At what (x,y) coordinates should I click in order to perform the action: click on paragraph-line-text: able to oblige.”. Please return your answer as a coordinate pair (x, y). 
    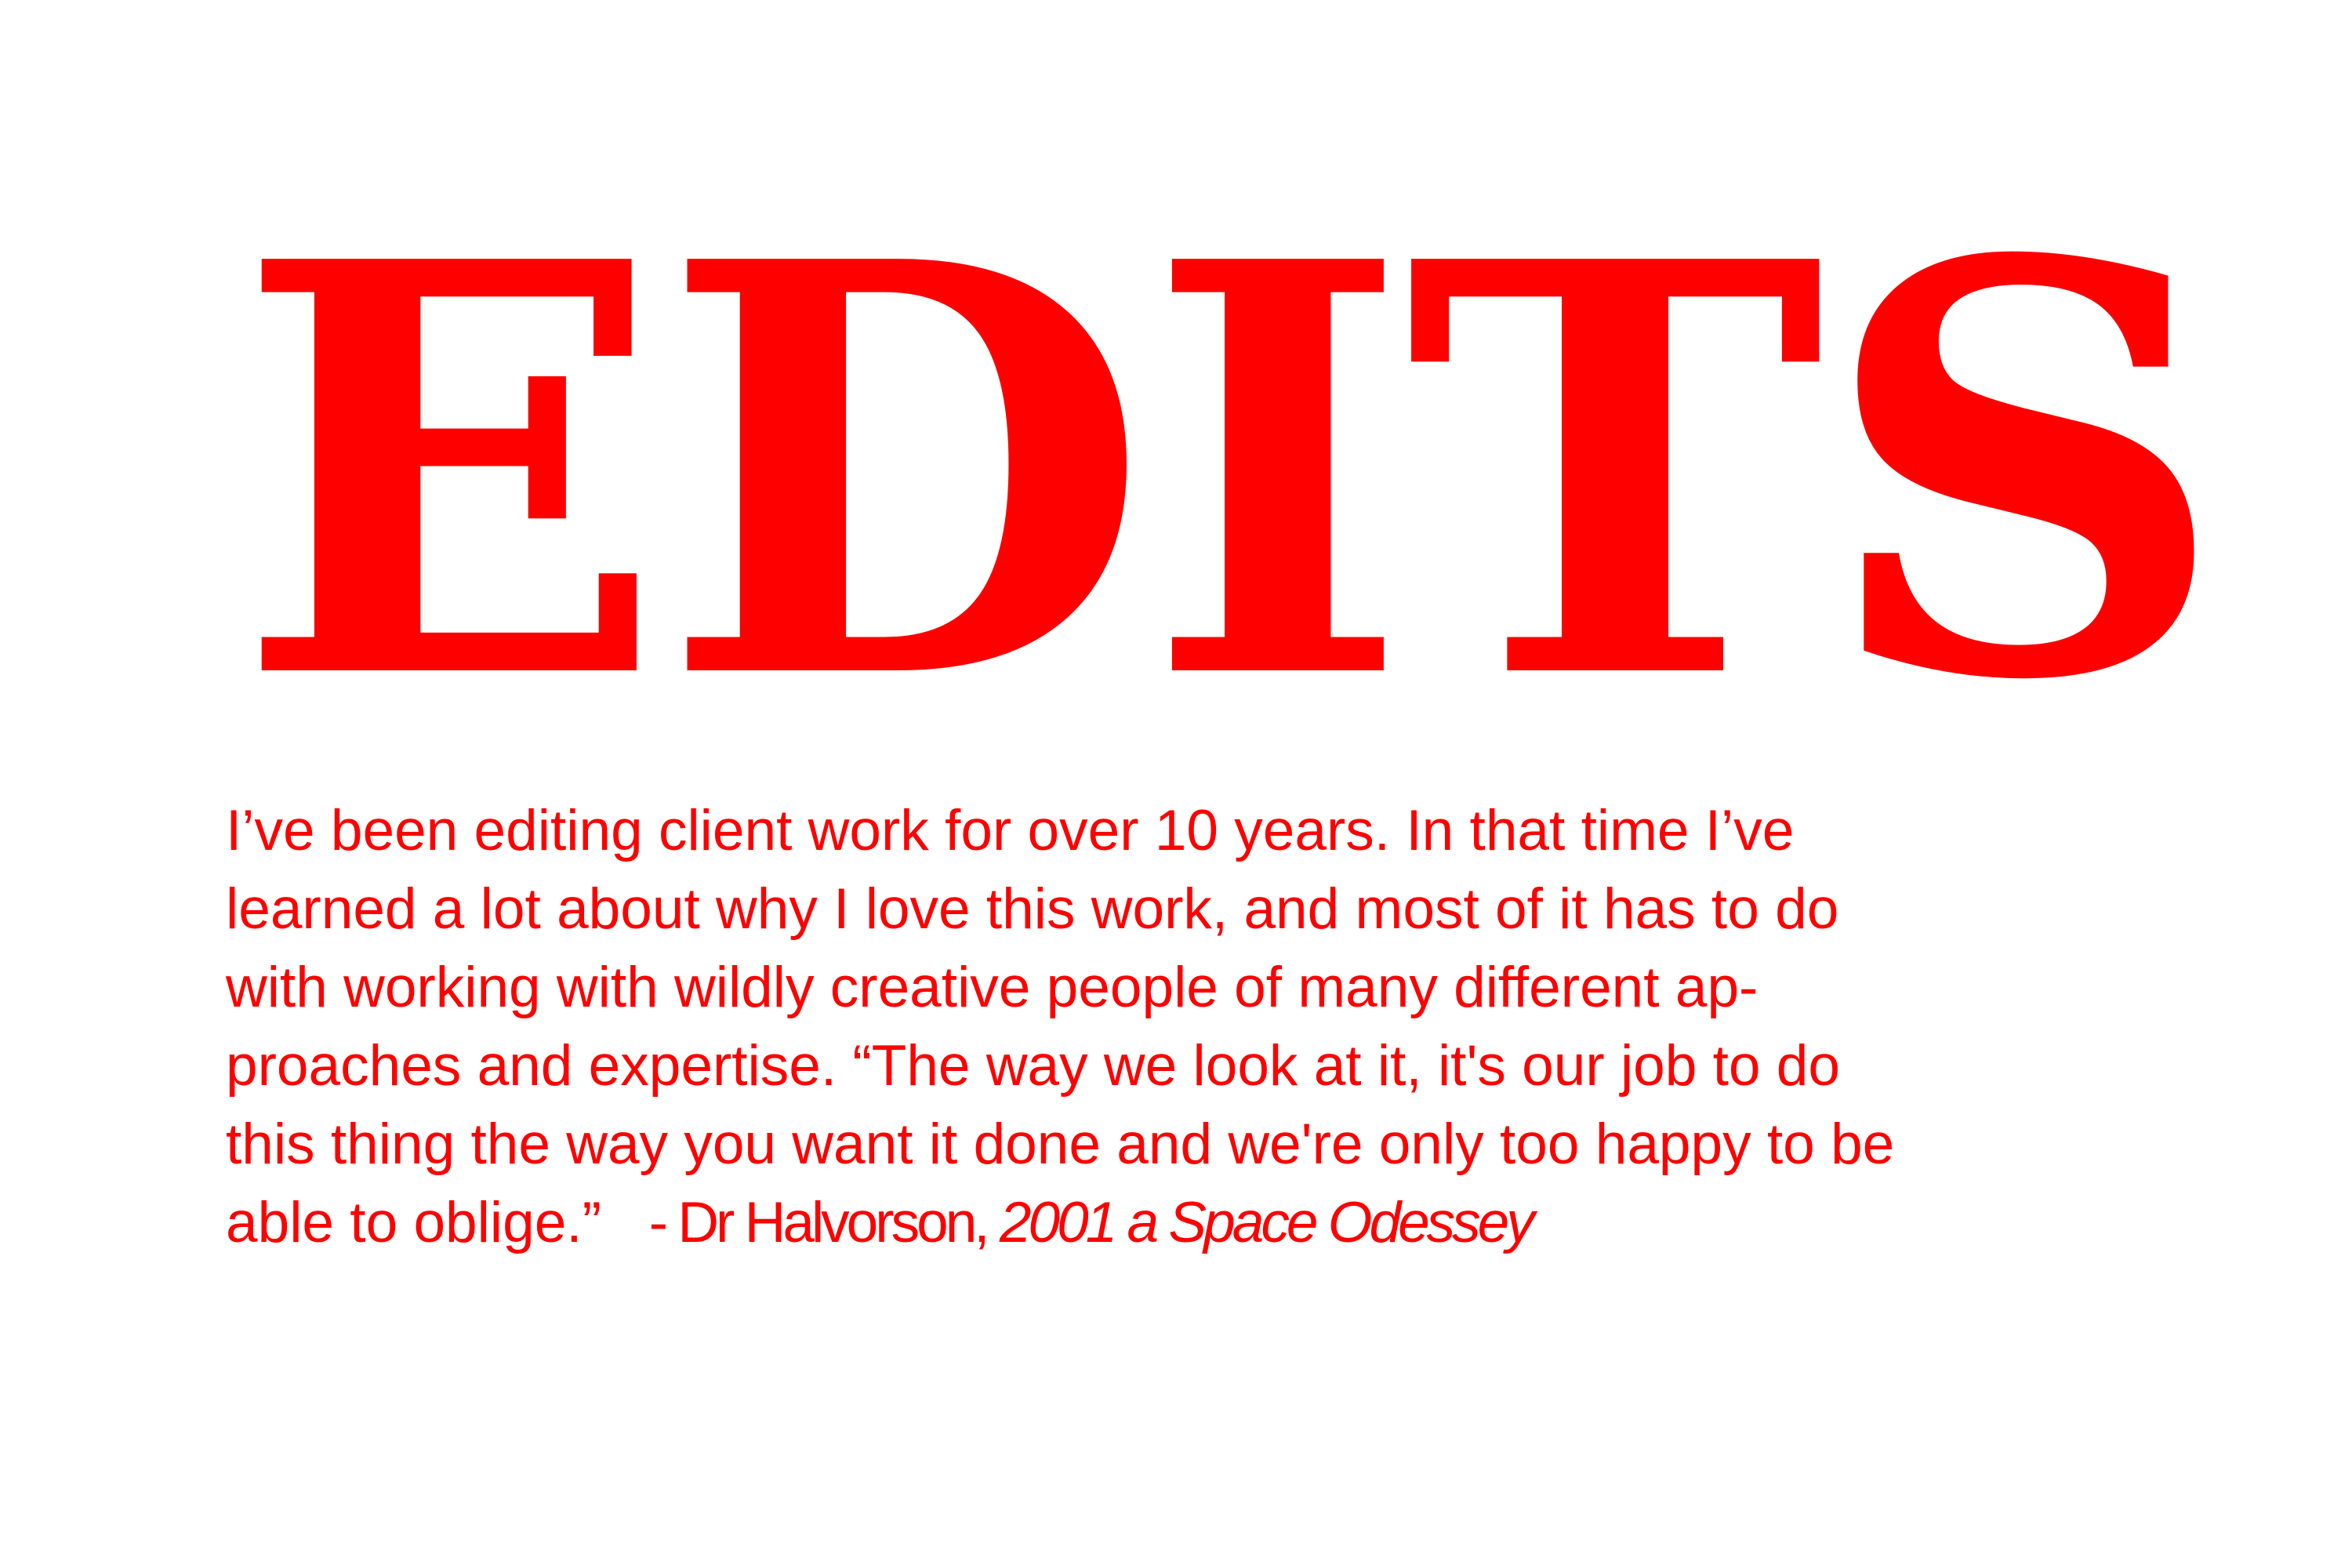
    Looking at the image, I should click on (413, 1222).